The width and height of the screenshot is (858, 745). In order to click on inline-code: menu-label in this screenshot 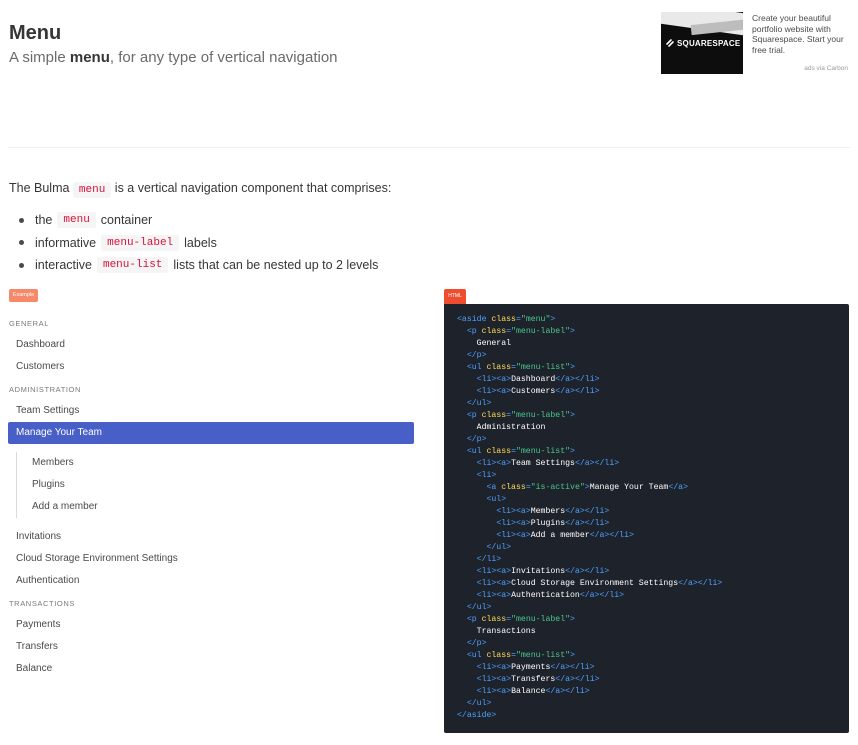, I will do `click(140, 242)`.